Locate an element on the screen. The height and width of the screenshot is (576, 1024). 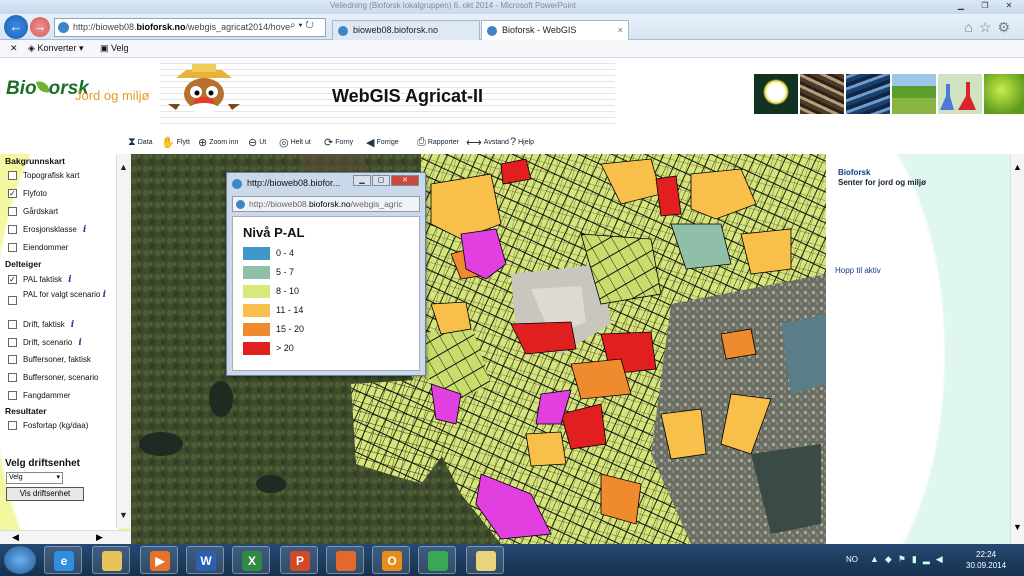
layer-fosfortap: Fosfortap (kg/daa) is located at coordinates (48, 425).